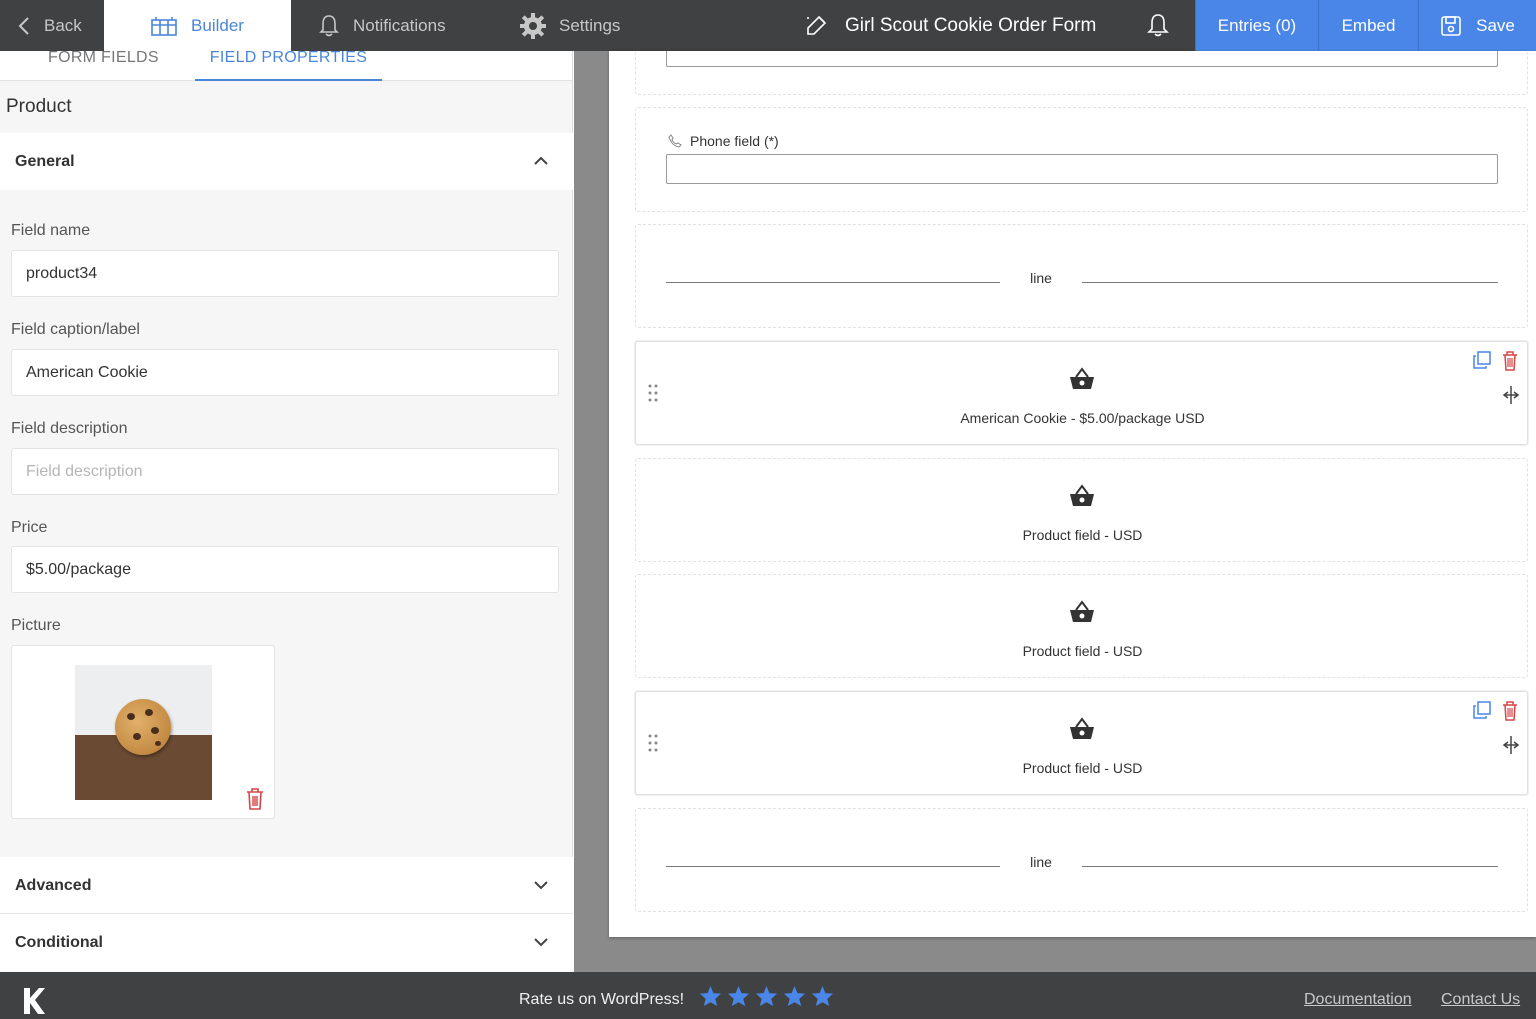  Describe the element at coordinates (1480, 1000) in the screenshot. I see `contact-us-link: Contact Us` at that location.